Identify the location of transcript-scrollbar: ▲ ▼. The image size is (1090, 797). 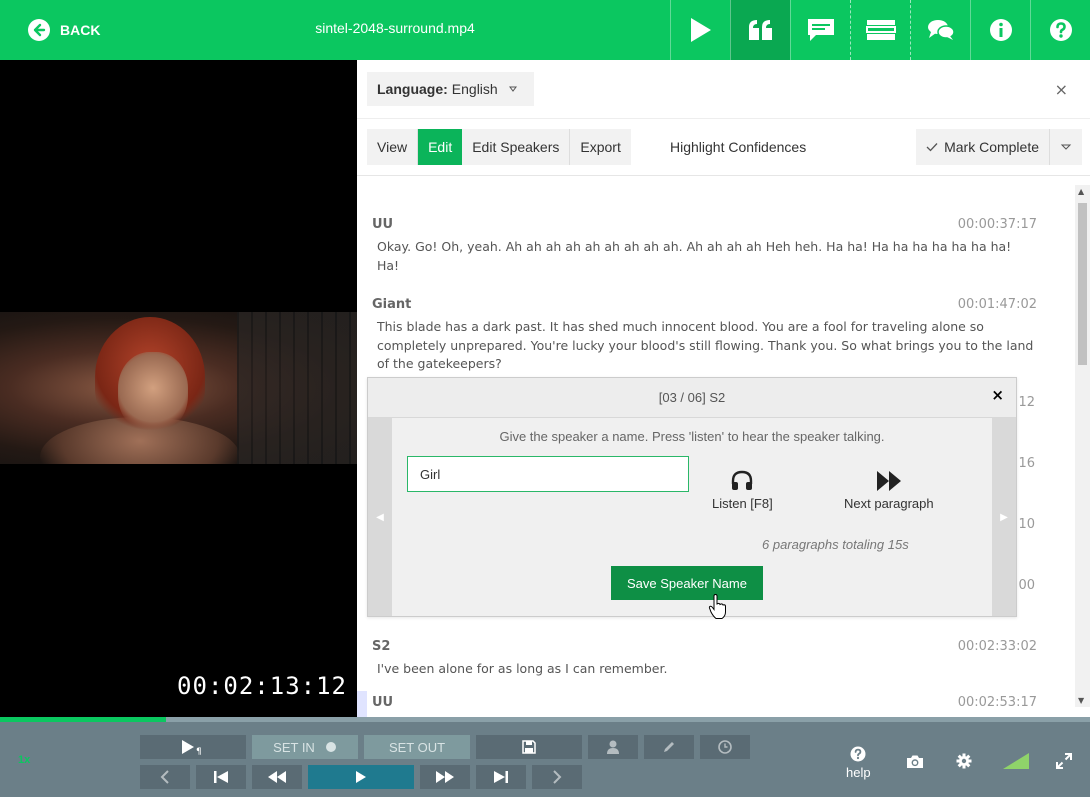
(1082, 446).